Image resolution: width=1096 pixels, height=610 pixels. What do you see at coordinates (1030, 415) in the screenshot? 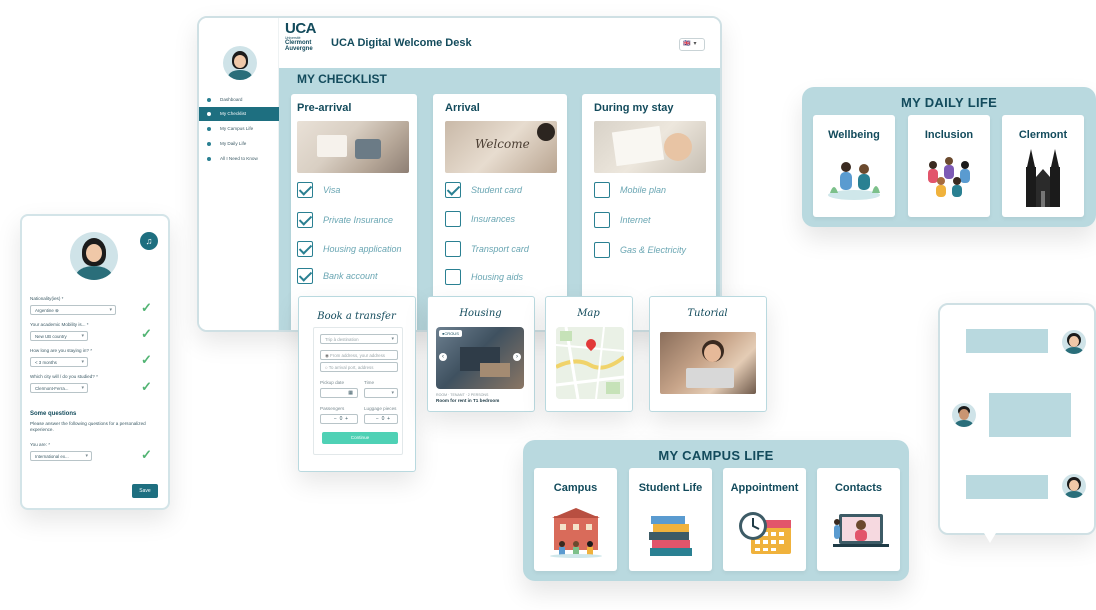
I see `chat-message-outgoing` at bounding box center [1030, 415].